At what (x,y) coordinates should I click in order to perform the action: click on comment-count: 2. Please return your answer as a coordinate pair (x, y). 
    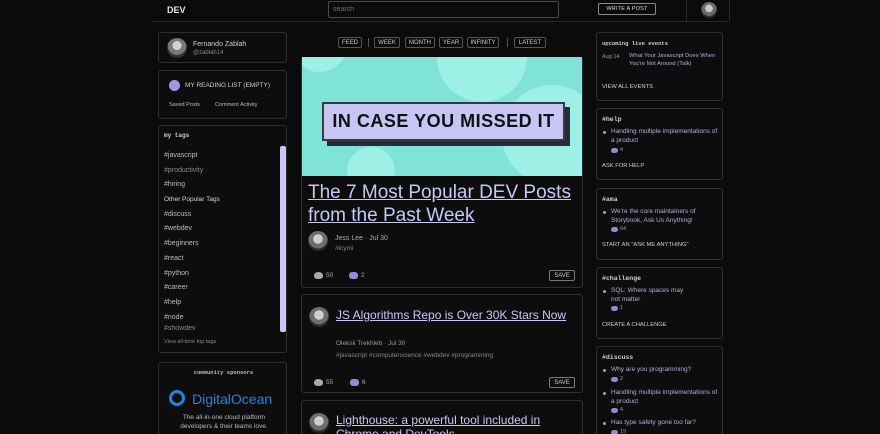
    Looking at the image, I should click on (617, 379).